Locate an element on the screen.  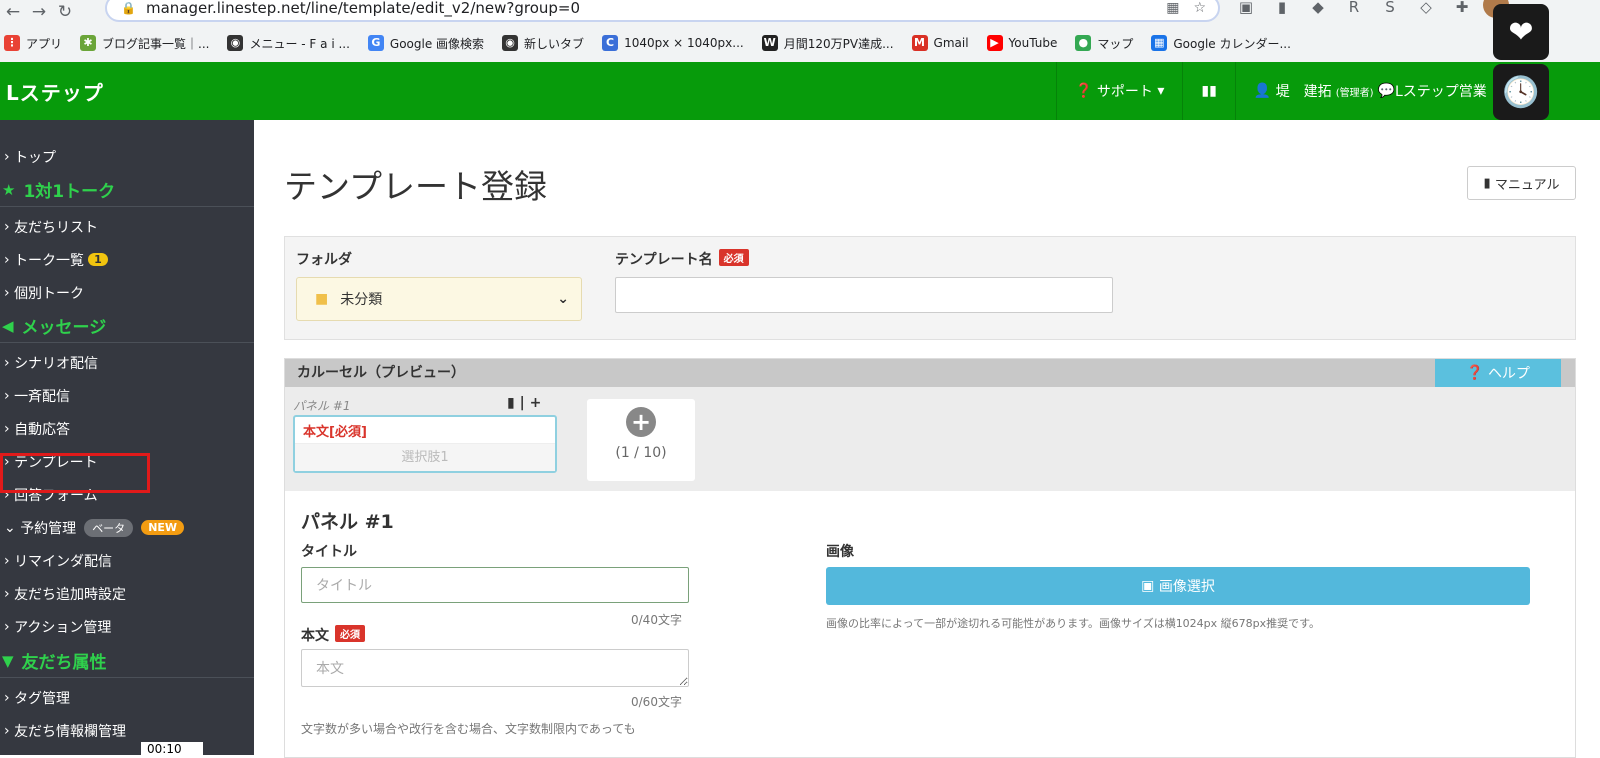
sidebar-item-top: › トップ is located at coordinates (127, 156).